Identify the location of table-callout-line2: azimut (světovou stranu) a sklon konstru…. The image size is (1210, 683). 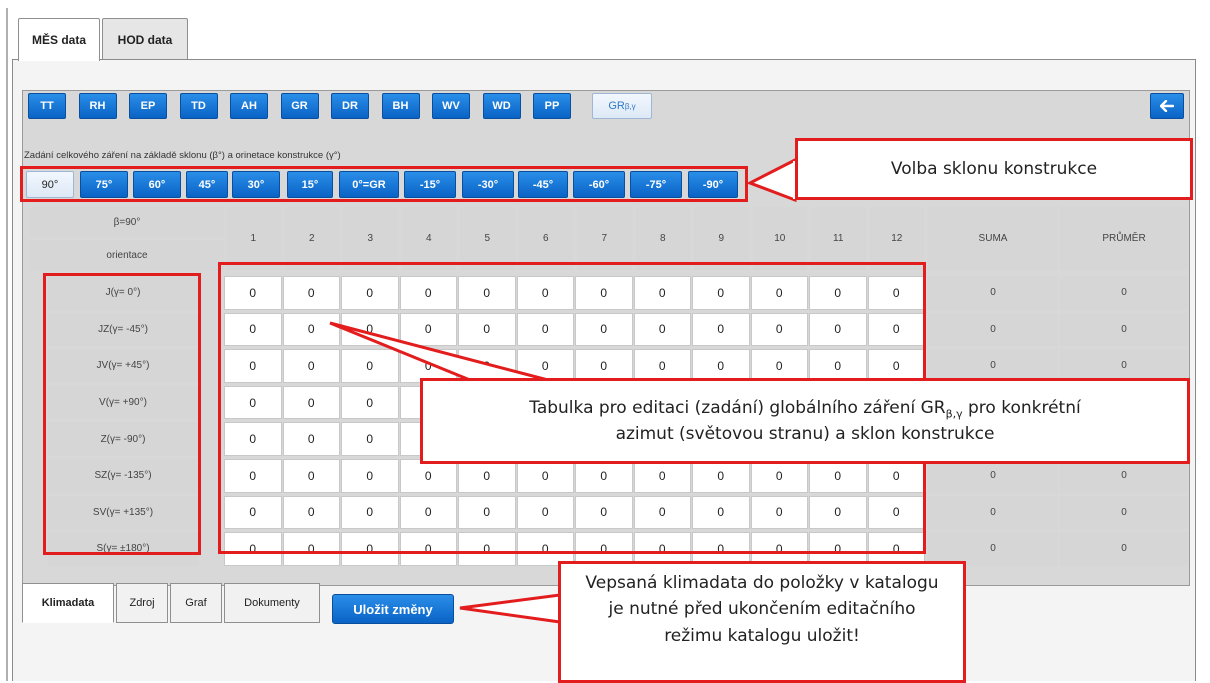
(805, 433).